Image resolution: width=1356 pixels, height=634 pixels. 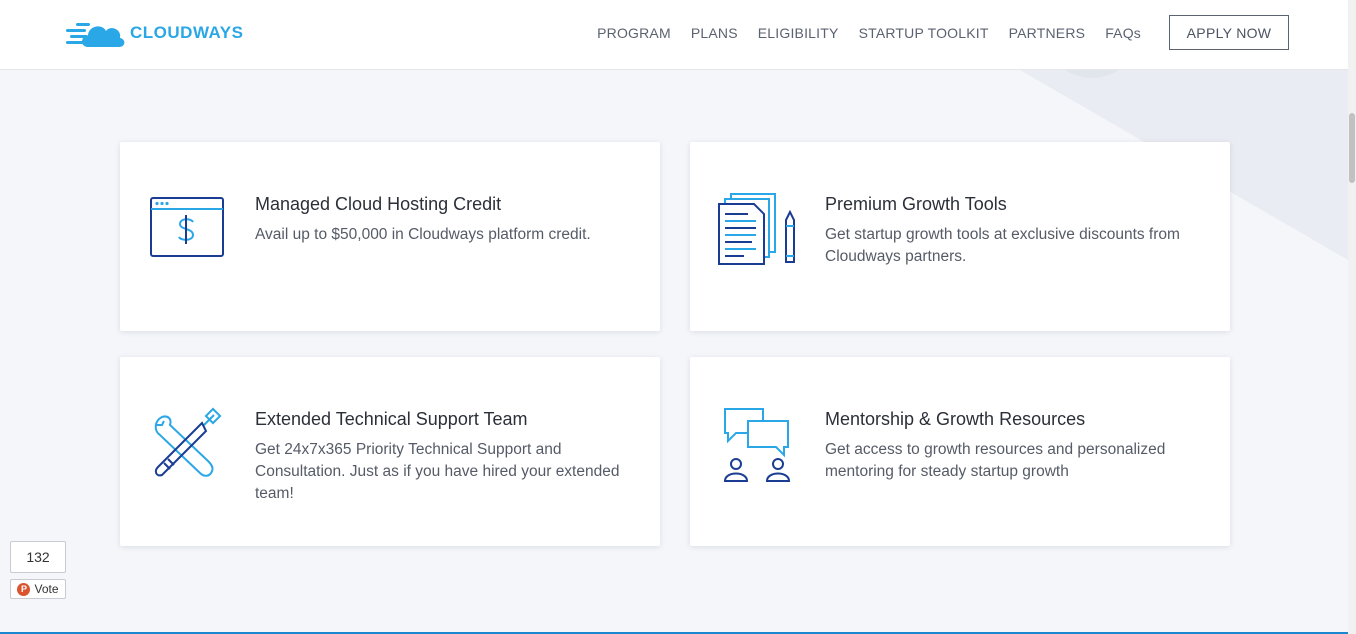 What do you see at coordinates (24, 589) in the screenshot?
I see `product-hunt-icon: P` at bounding box center [24, 589].